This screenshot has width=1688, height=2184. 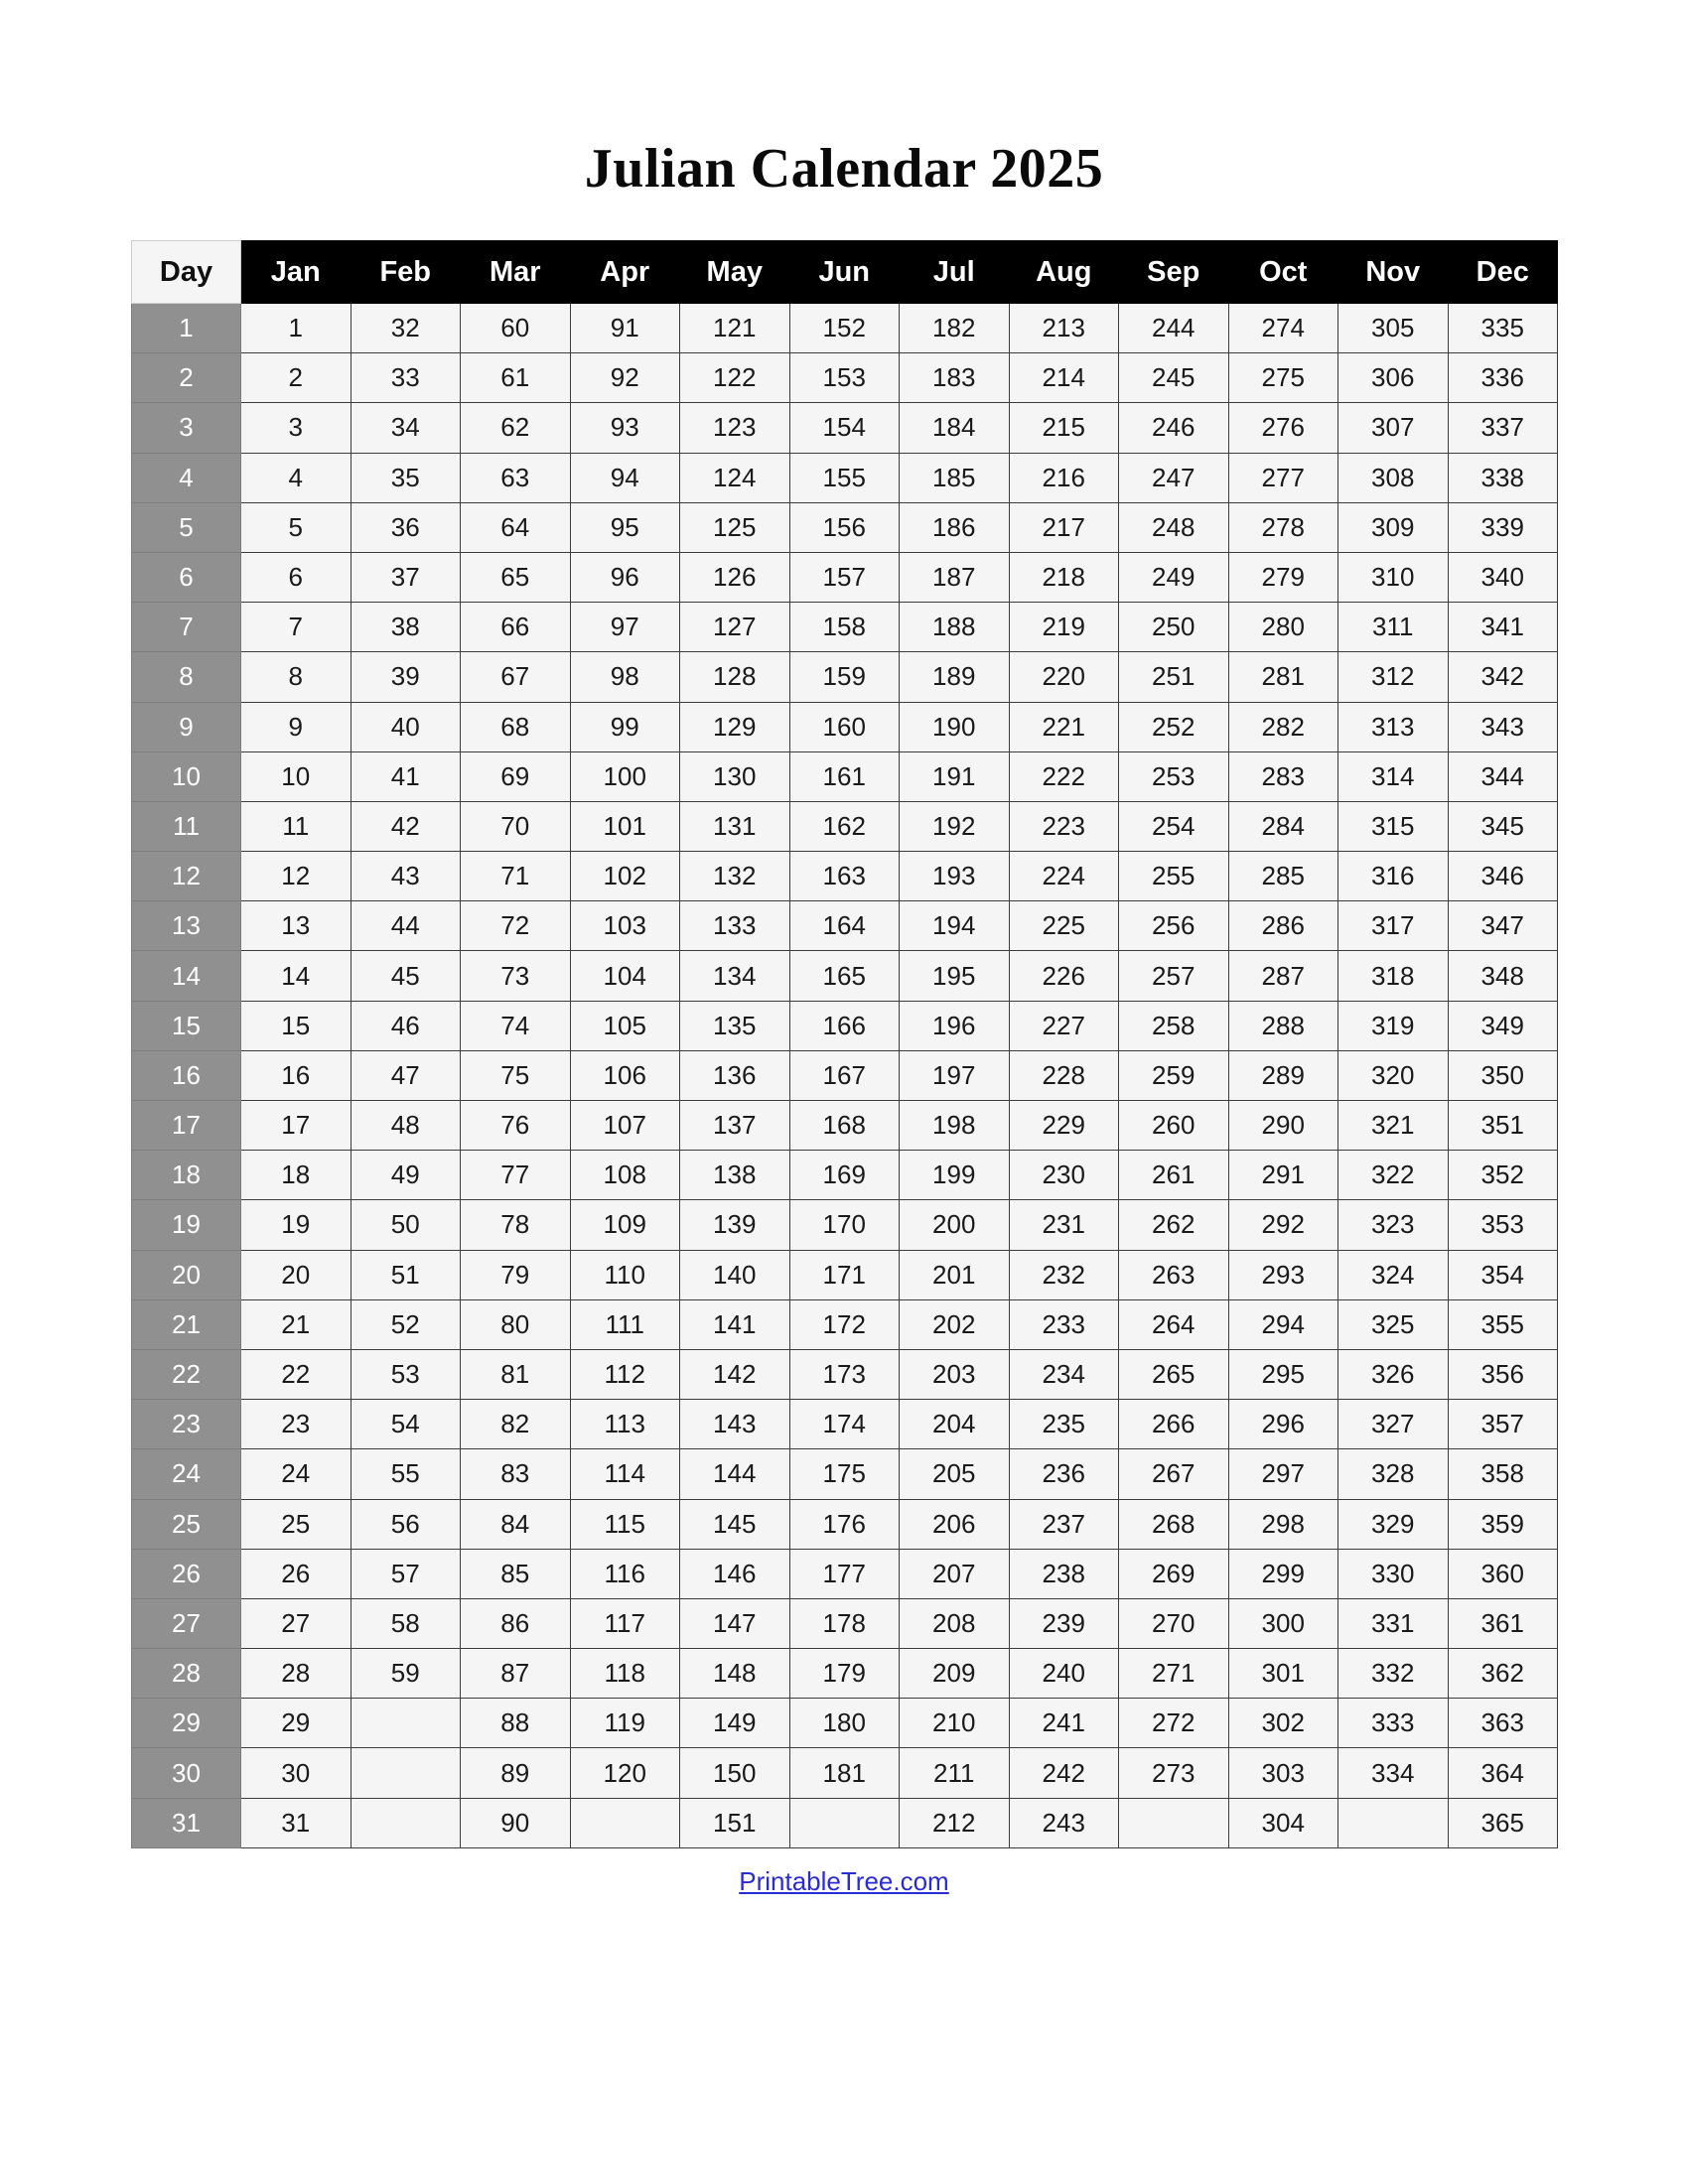 I want to click on julian-day-cell: 281, so click(x=1282, y=677).